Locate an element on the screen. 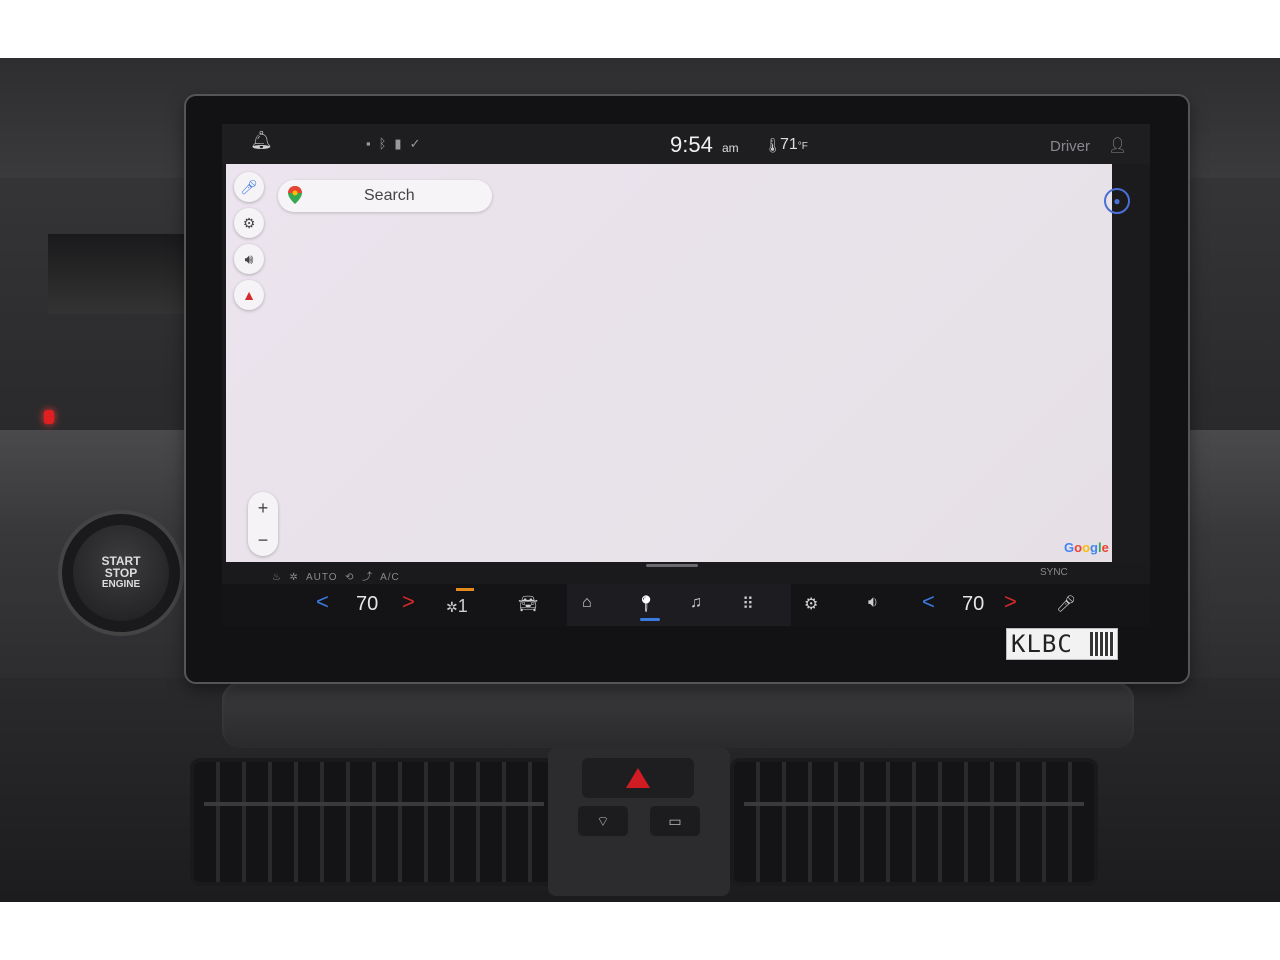 The height and width of the screenshot is (960, 1280). front-defrost-icon: ⌔ is located at coordinates (603, 821).